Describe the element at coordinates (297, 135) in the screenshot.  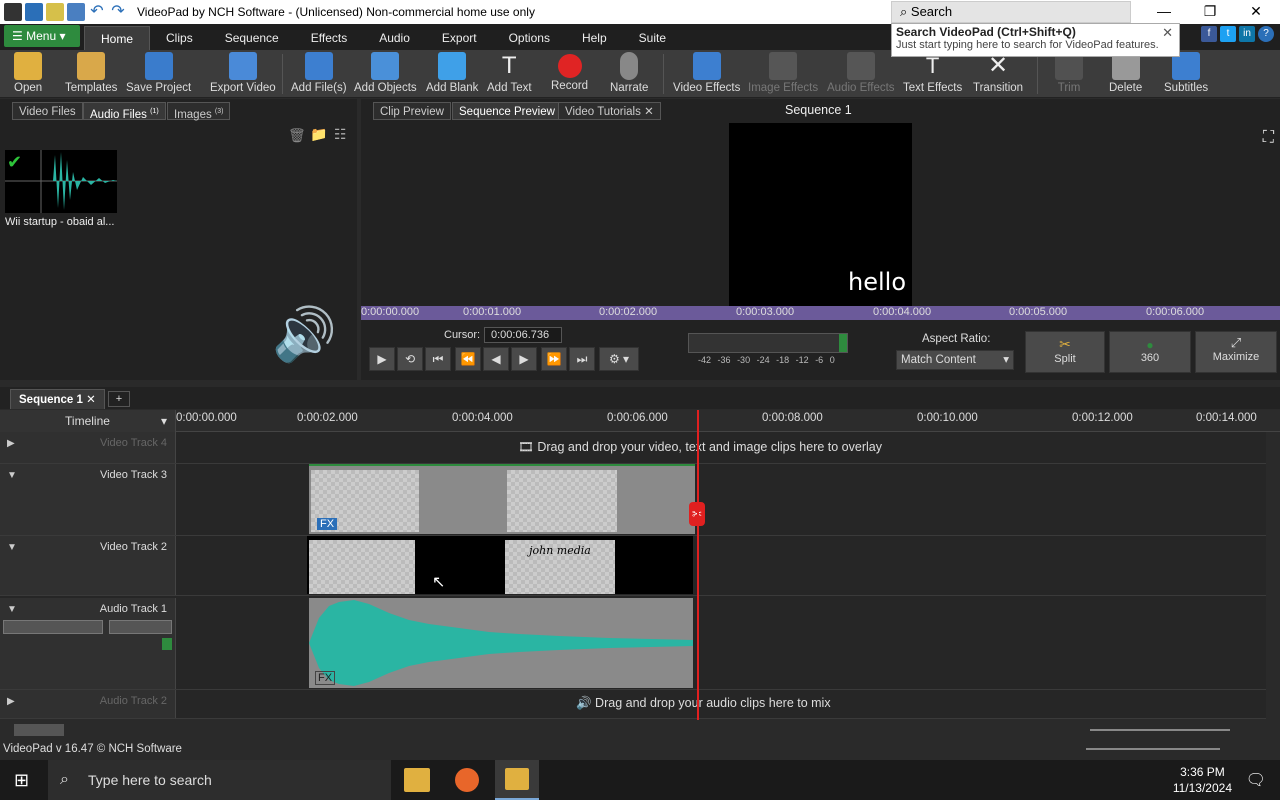
I see `delete-file-icon: 🗑` at that location.